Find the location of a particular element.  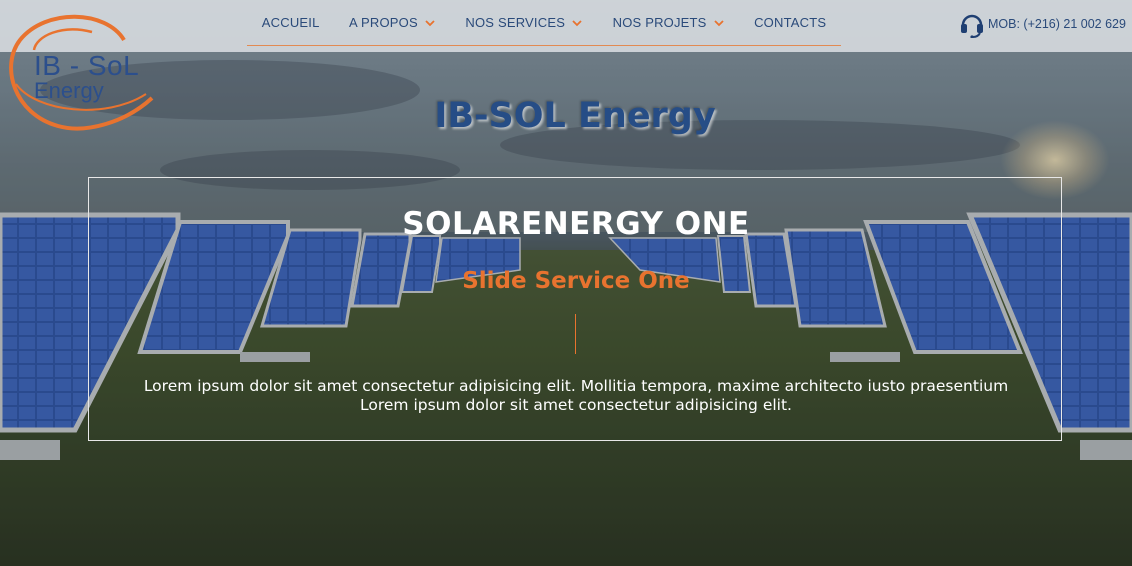

nav-item-label: CONTACTS is located at coordinates (790, 22).